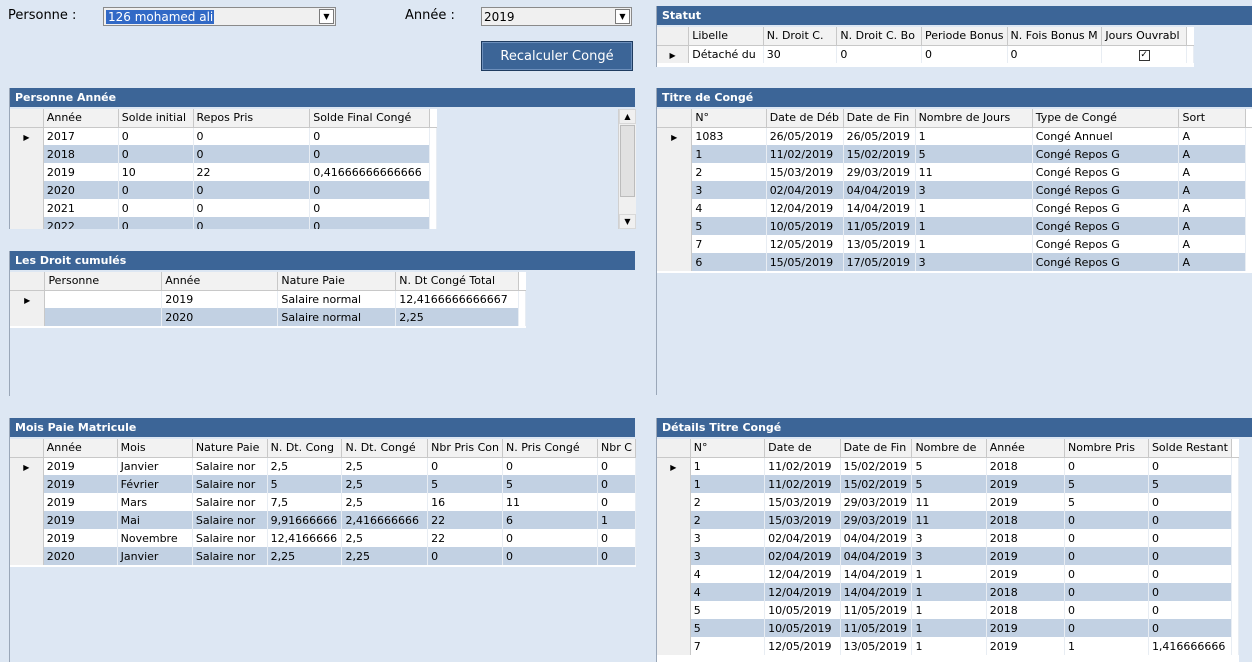 The image size is (1252, 662). What do you see at coordinates (876, 448) in the screenshot?
I see `column-header: Date de Fin` at bounding box center [876, 448].